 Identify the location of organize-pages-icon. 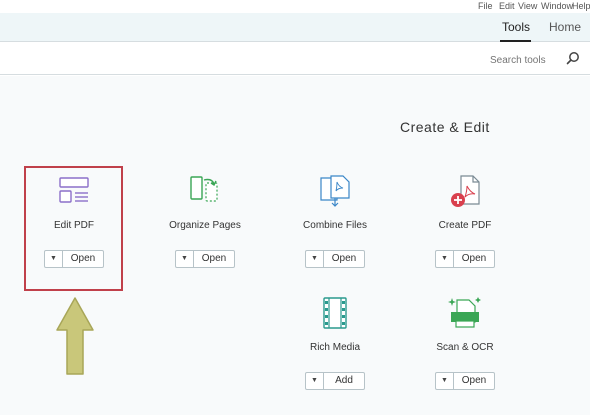
(204, 189).